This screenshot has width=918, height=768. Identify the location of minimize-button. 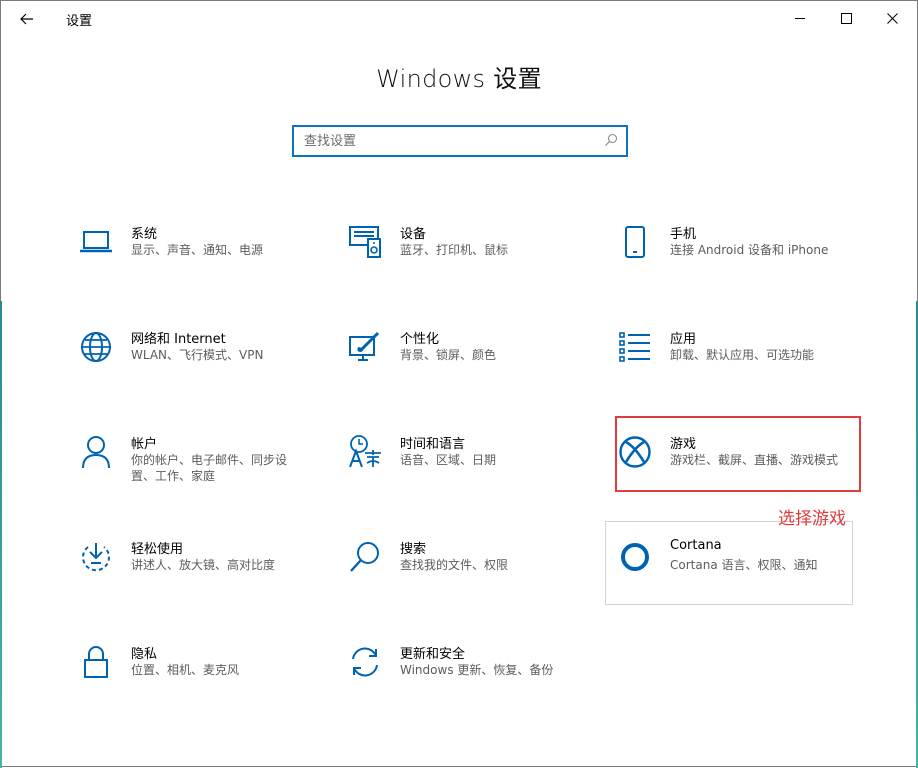
(800, 18).